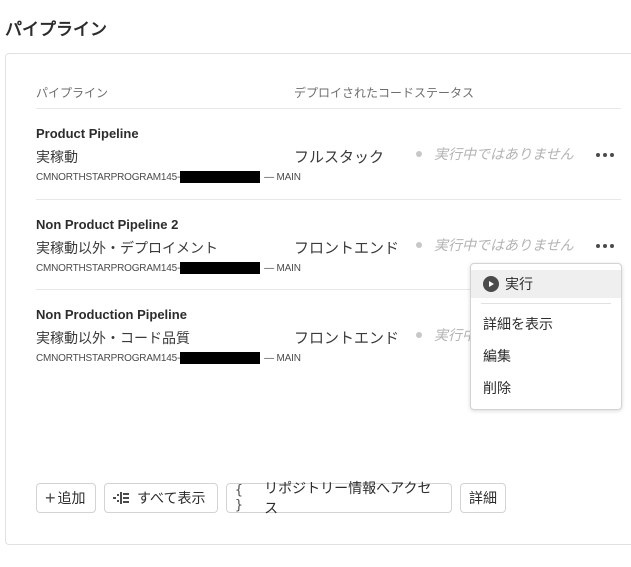 The width and height of the screenshot is (631, 567). Describe the element at coordinates (107, 224) in the screenshot. I see `pipeline-name: Non Product Pipeline 2` at that location.